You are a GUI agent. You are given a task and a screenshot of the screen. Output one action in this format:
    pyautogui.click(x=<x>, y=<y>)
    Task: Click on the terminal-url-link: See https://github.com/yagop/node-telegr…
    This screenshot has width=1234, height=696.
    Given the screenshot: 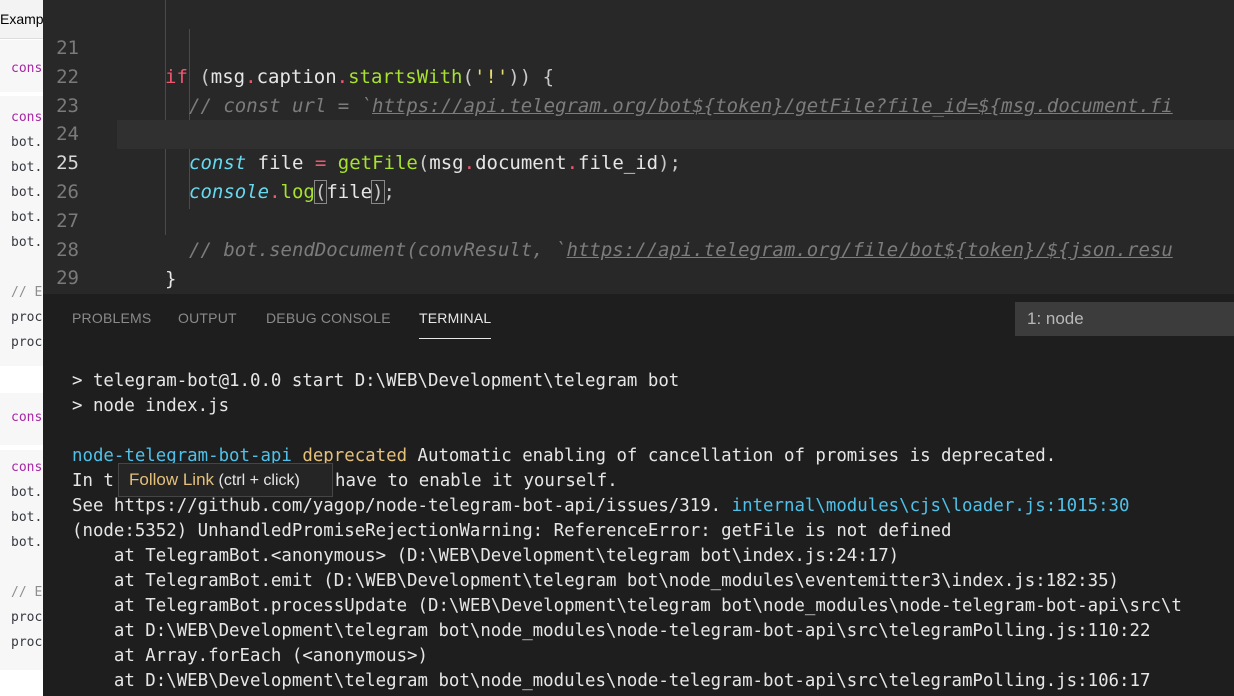 What is the action you would take?
    pyautogui.click(x=396, y=506)
    